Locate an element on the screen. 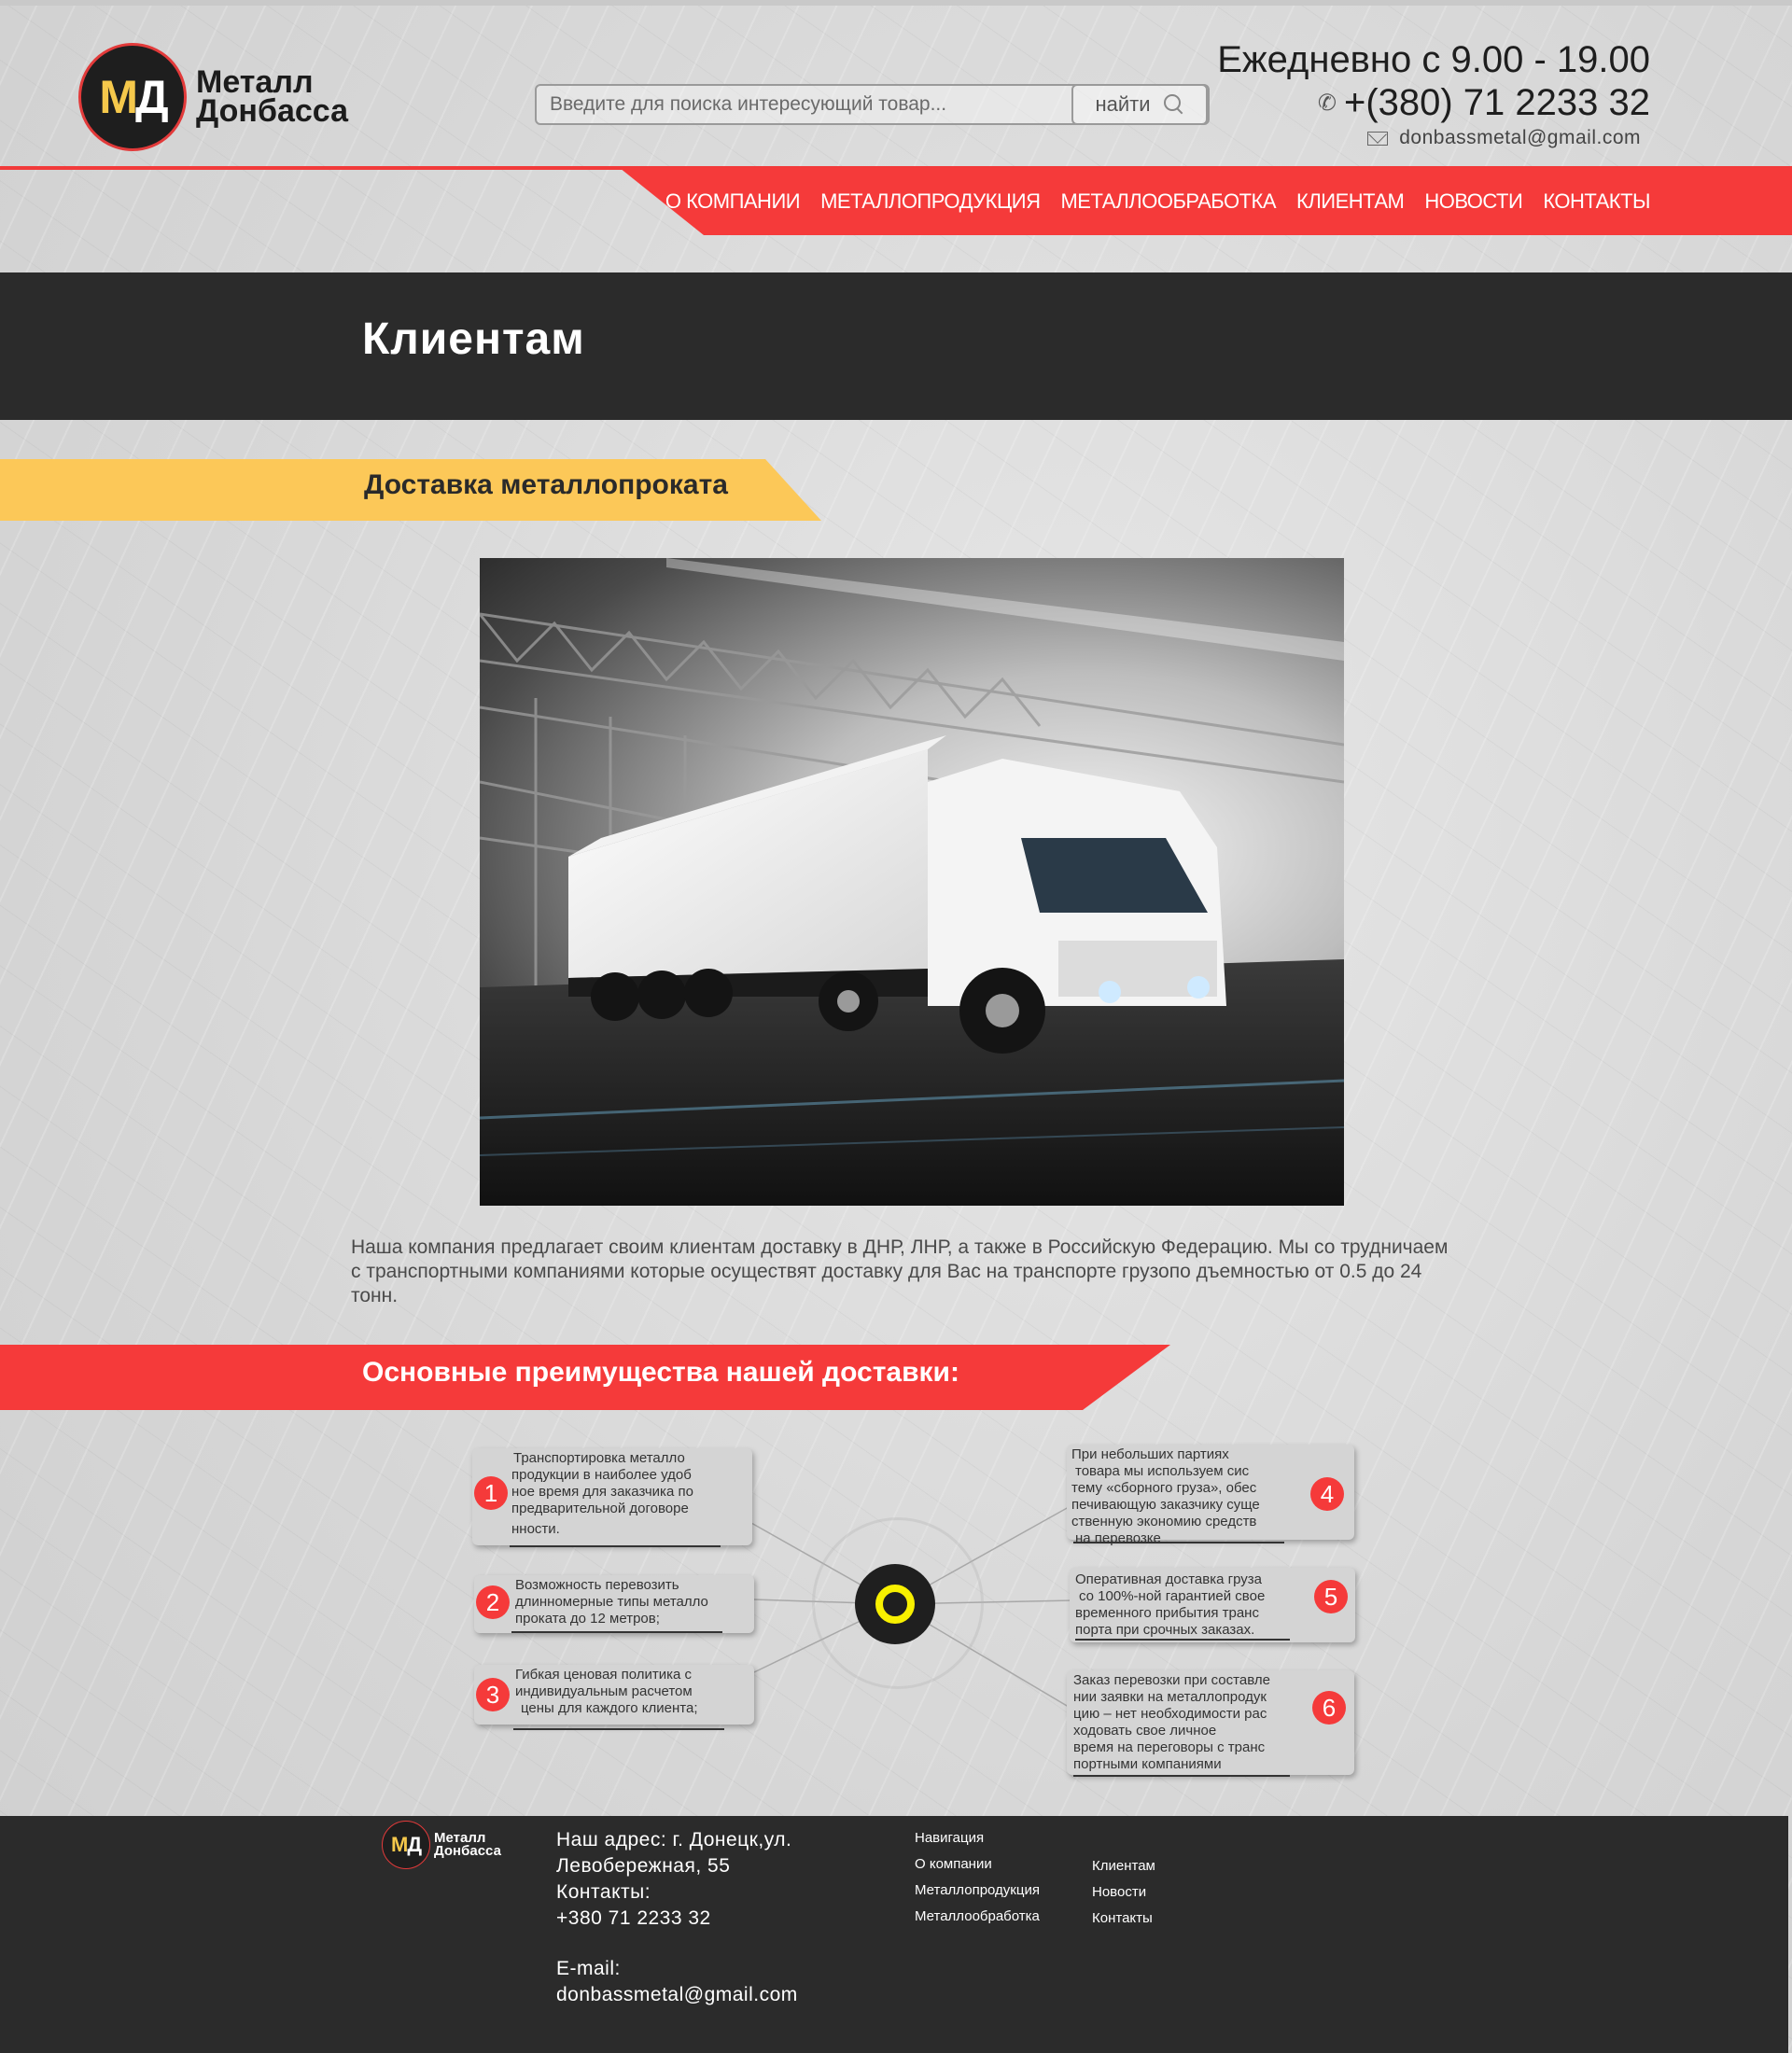 This screenshot has height=2053, width=1792. footer-phone: +380 71 2233 32 is located at coordinates (677, 1919).